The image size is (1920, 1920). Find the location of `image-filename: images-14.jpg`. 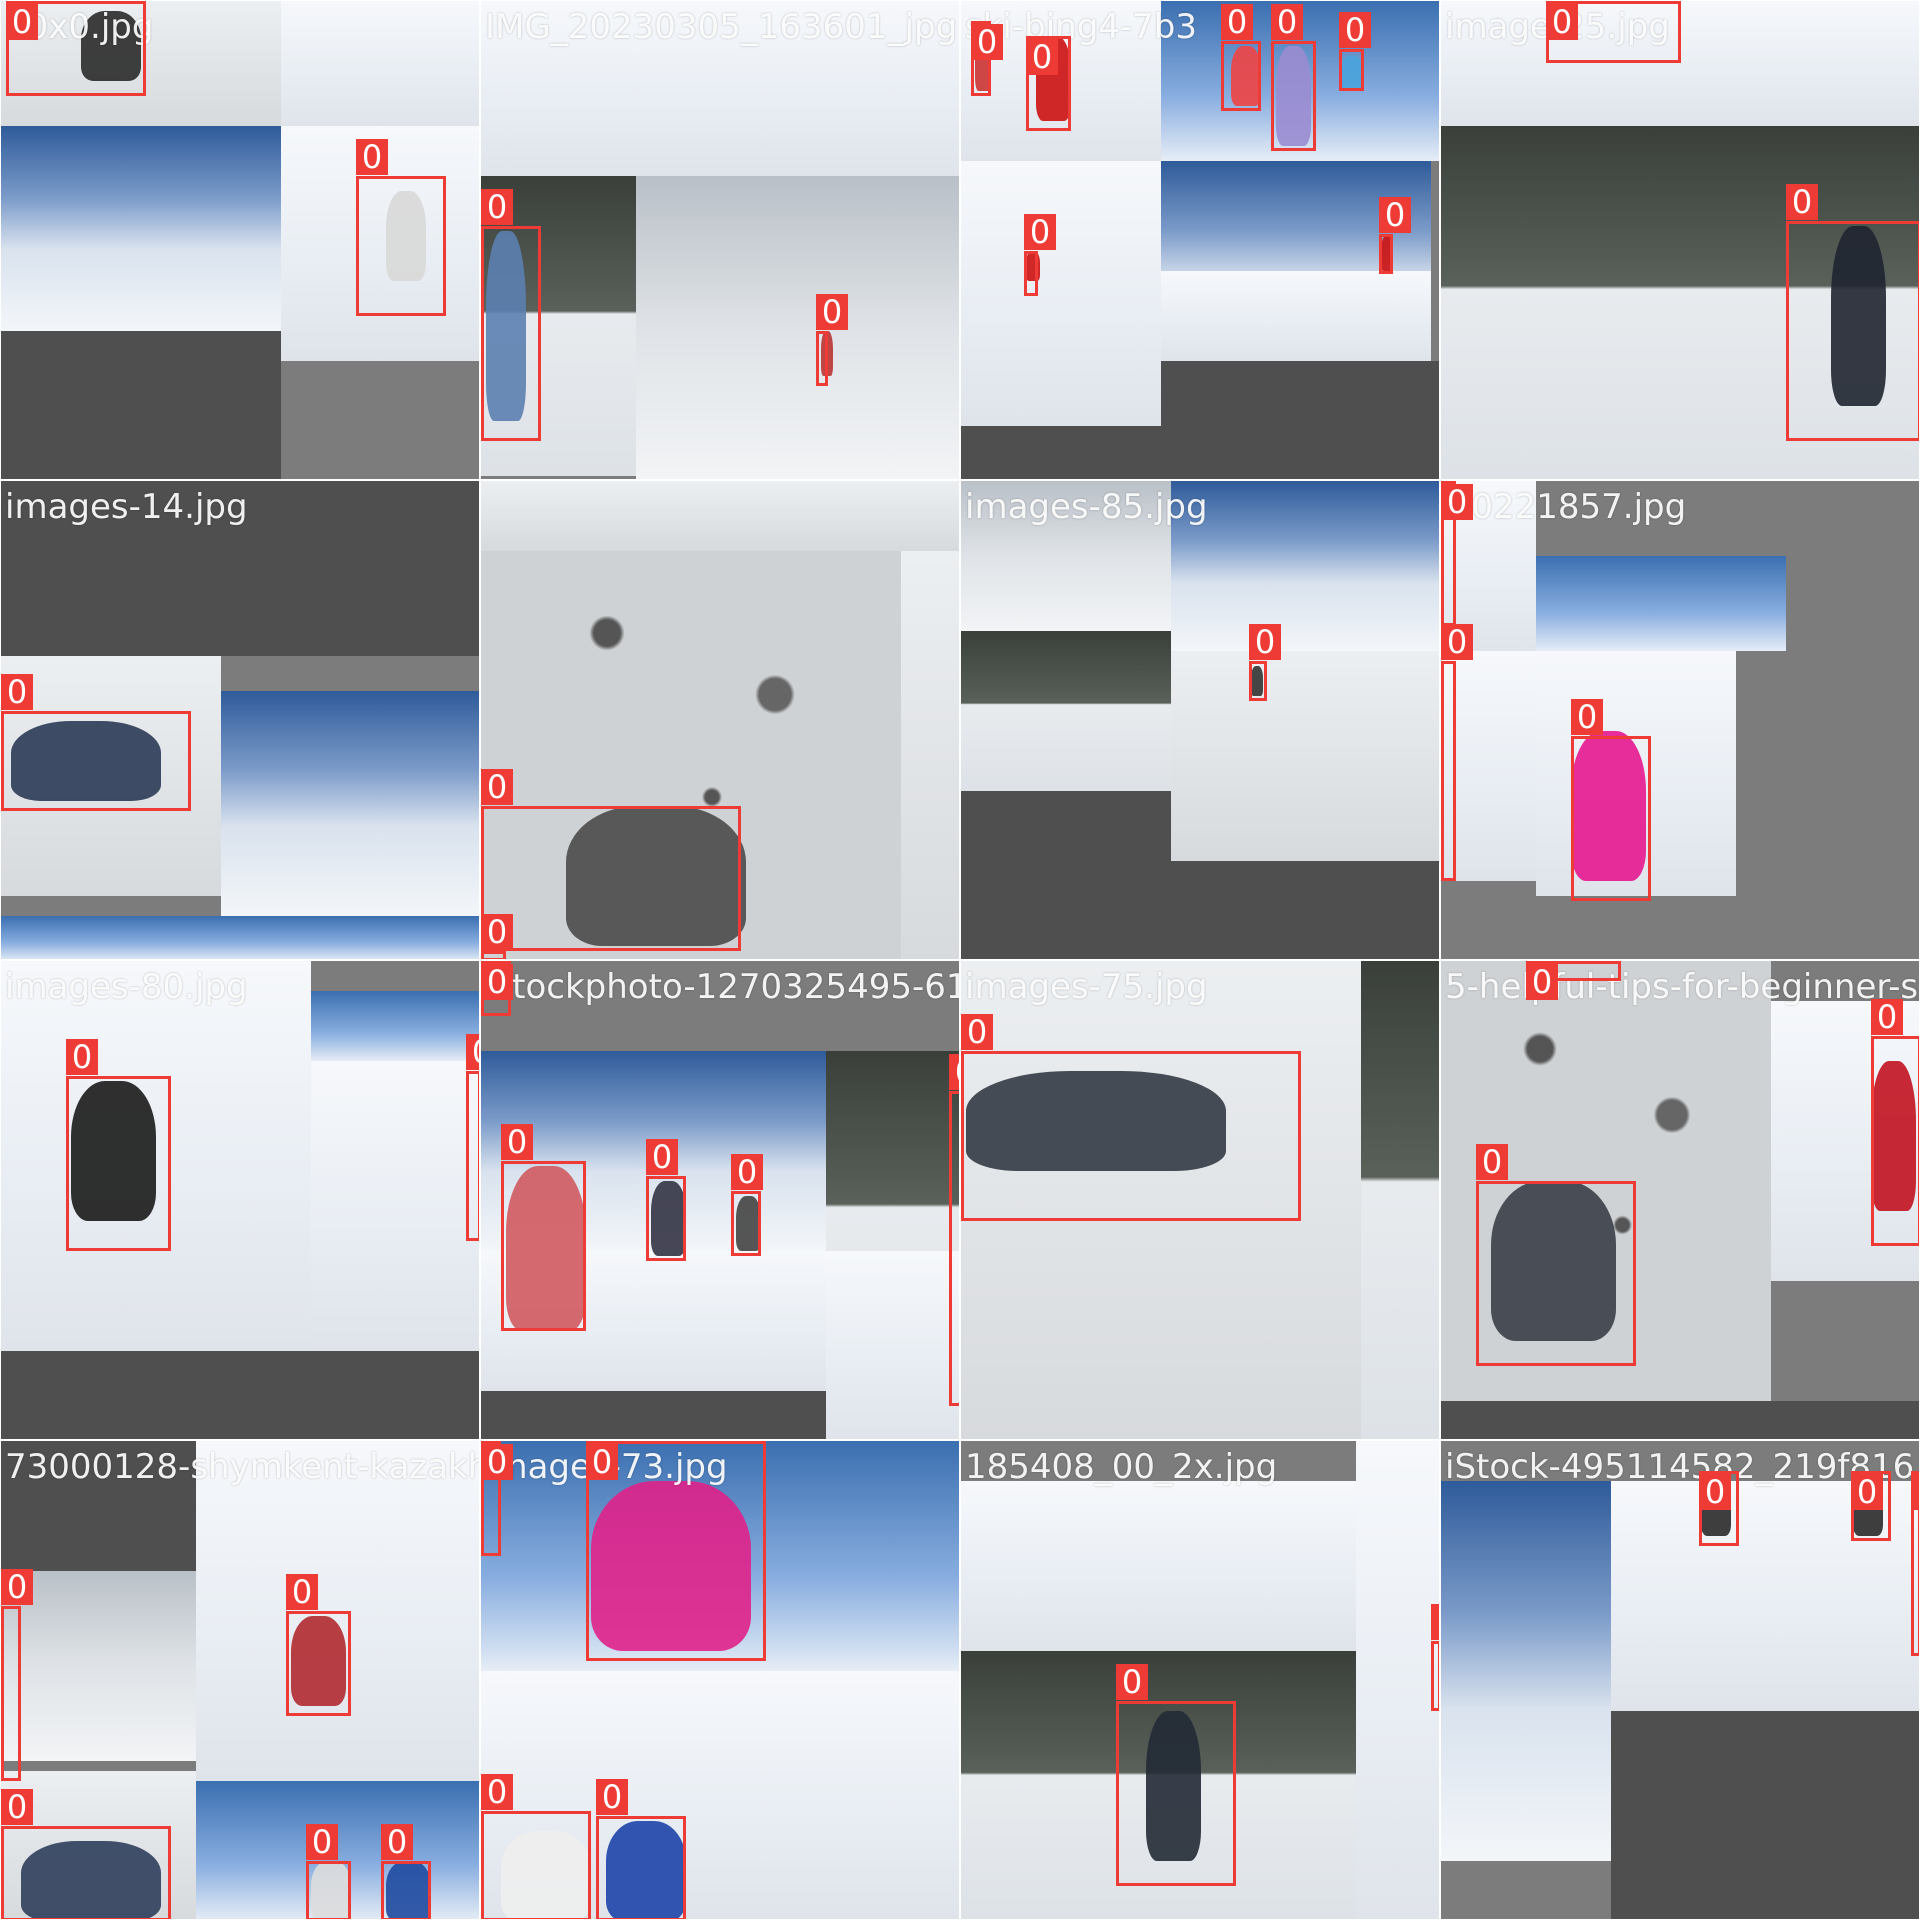

image-filename: images-14.jpg is located at coordinates (126, 507).